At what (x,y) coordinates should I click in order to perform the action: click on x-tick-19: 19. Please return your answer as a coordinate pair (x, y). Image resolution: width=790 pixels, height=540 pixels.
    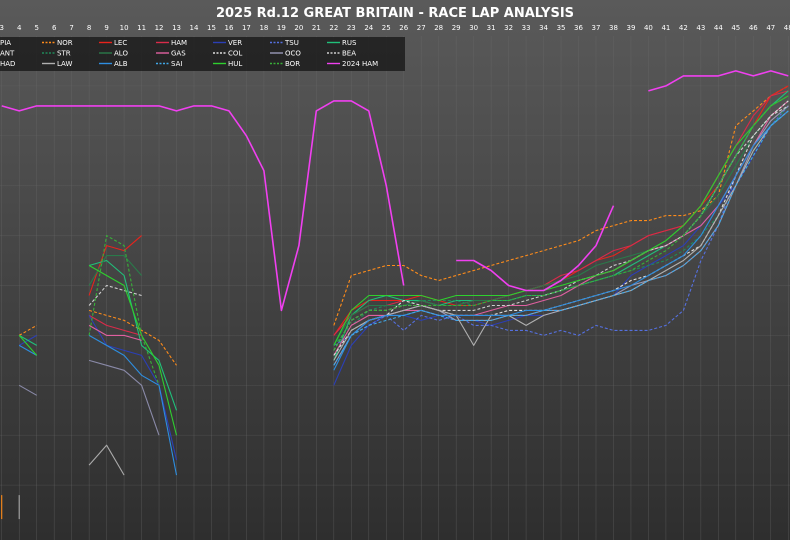
    Looking at the image, I should click on (281, 28).